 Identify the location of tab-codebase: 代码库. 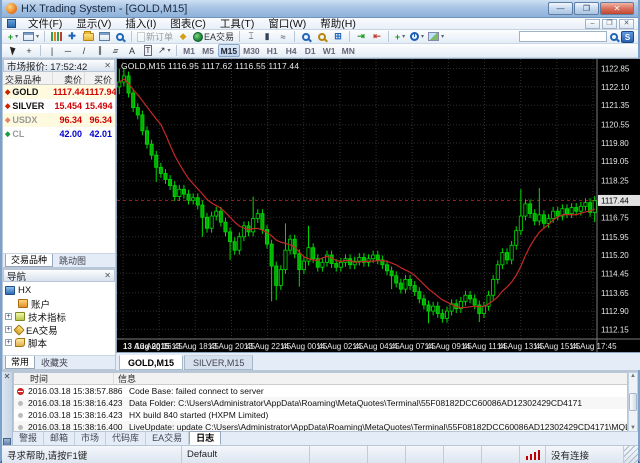
(126, 438).